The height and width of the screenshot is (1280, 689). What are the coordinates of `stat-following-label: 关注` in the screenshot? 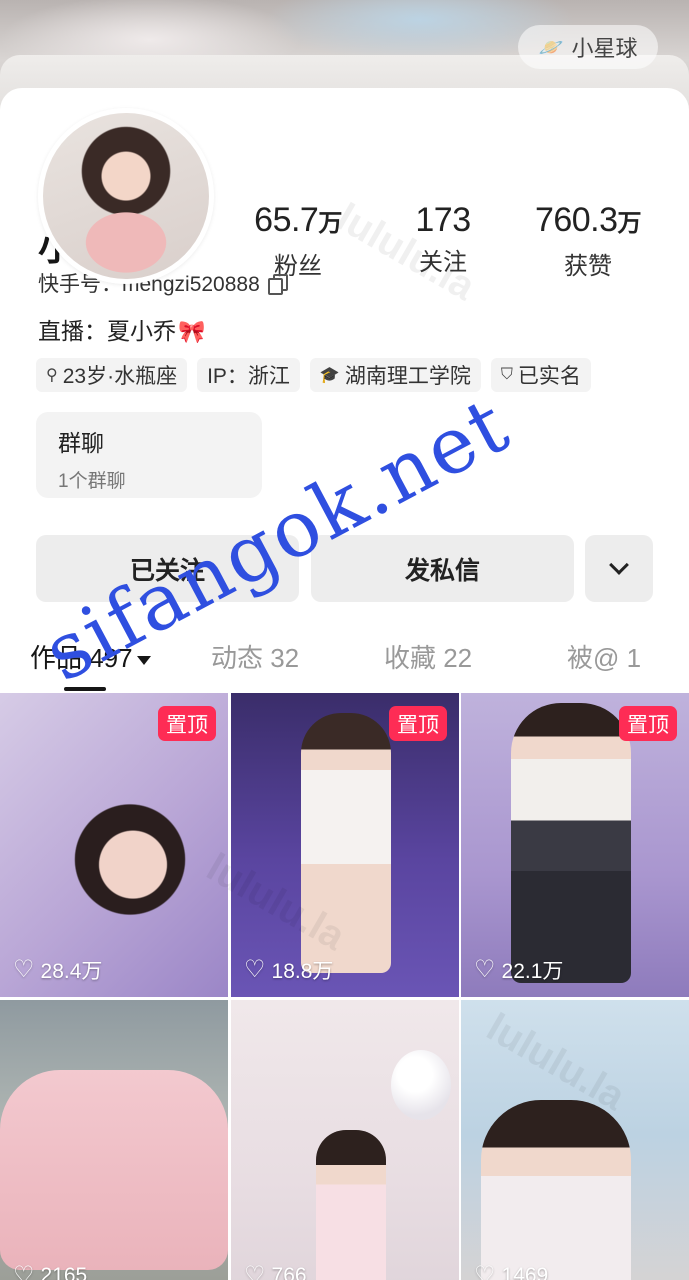 It's located at (443, 262).